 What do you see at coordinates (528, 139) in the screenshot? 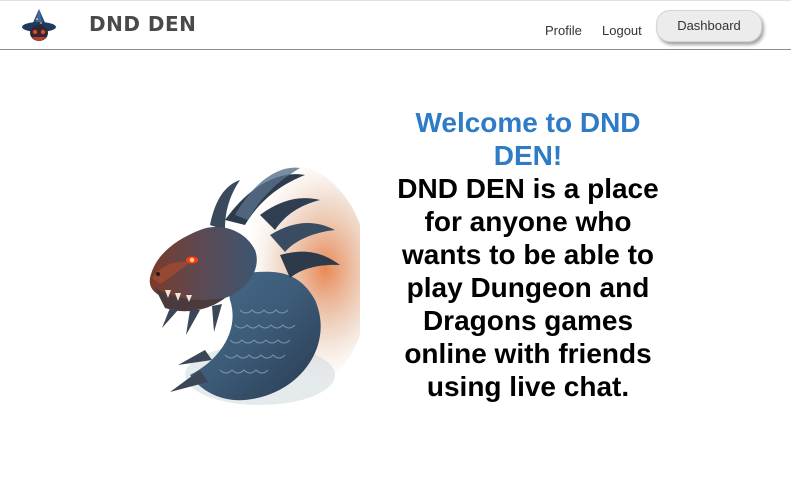
I see `hero-title: Welcome to DND DEN!` at bounding box center [528, 139].